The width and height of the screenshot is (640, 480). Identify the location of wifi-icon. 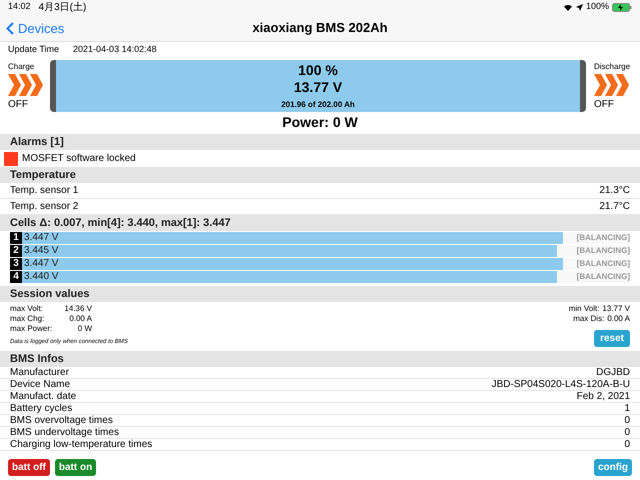
(567, 7).